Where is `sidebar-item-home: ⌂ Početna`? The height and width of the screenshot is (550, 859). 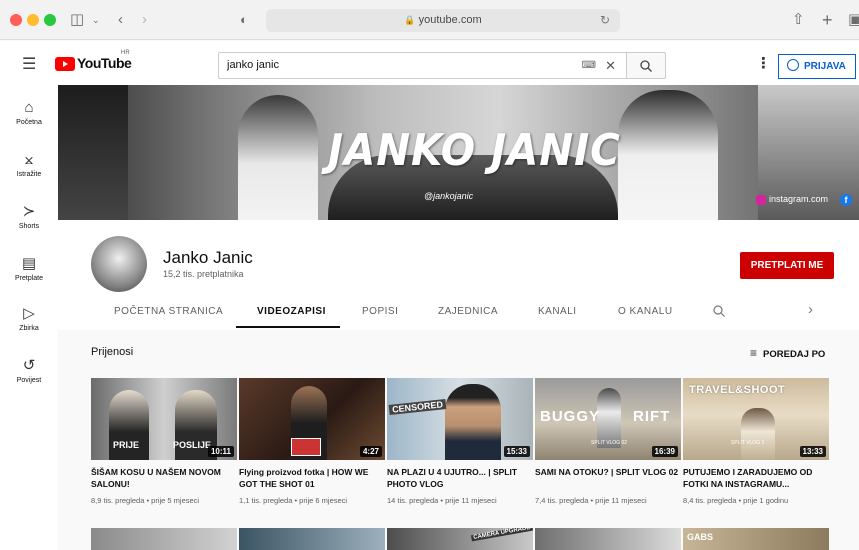
sidebar-item-home: ⌂ Početna is located at coordinates (29, 112).